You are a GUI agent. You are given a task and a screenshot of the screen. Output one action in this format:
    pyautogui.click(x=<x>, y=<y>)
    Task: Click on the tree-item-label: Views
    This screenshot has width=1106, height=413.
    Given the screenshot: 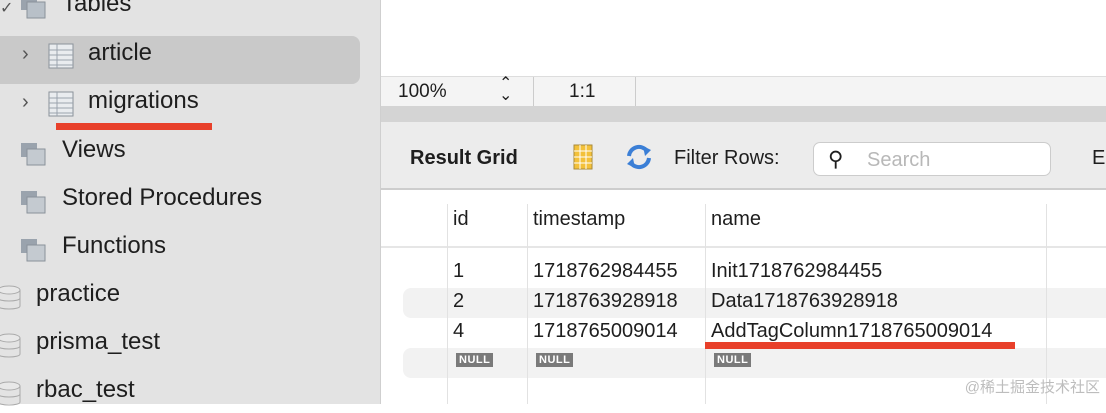 What is the action you would take?
    pyautogui.click(x=94, y=149)
    